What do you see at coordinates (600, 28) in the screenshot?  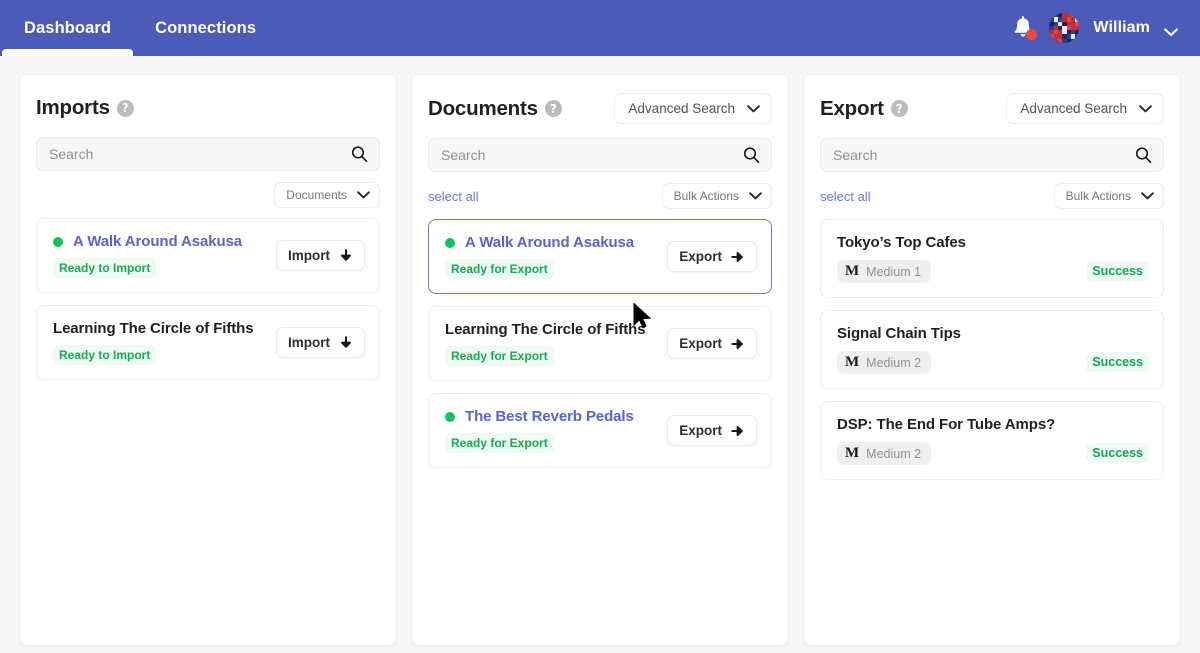 I see `top-navbar: Dashboard Connections William` at bounding box center [600, 28].